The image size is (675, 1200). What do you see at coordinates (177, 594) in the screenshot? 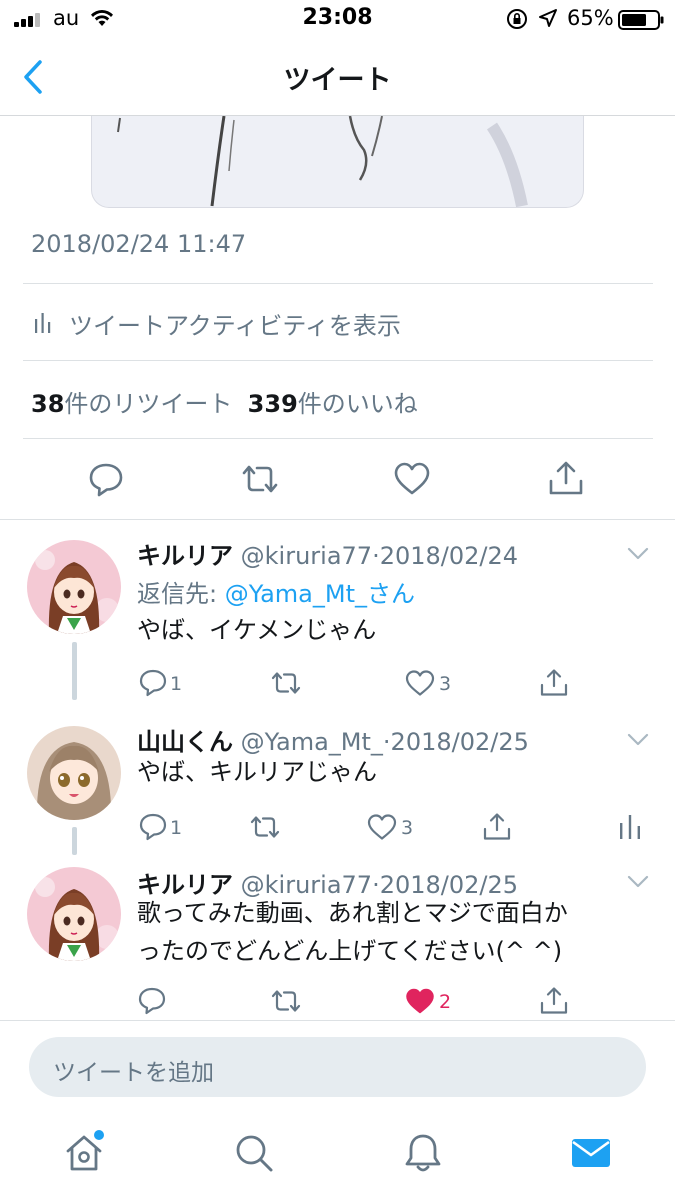
I see `reply-to-label: 返信先:` at bounding box center [177, 594].